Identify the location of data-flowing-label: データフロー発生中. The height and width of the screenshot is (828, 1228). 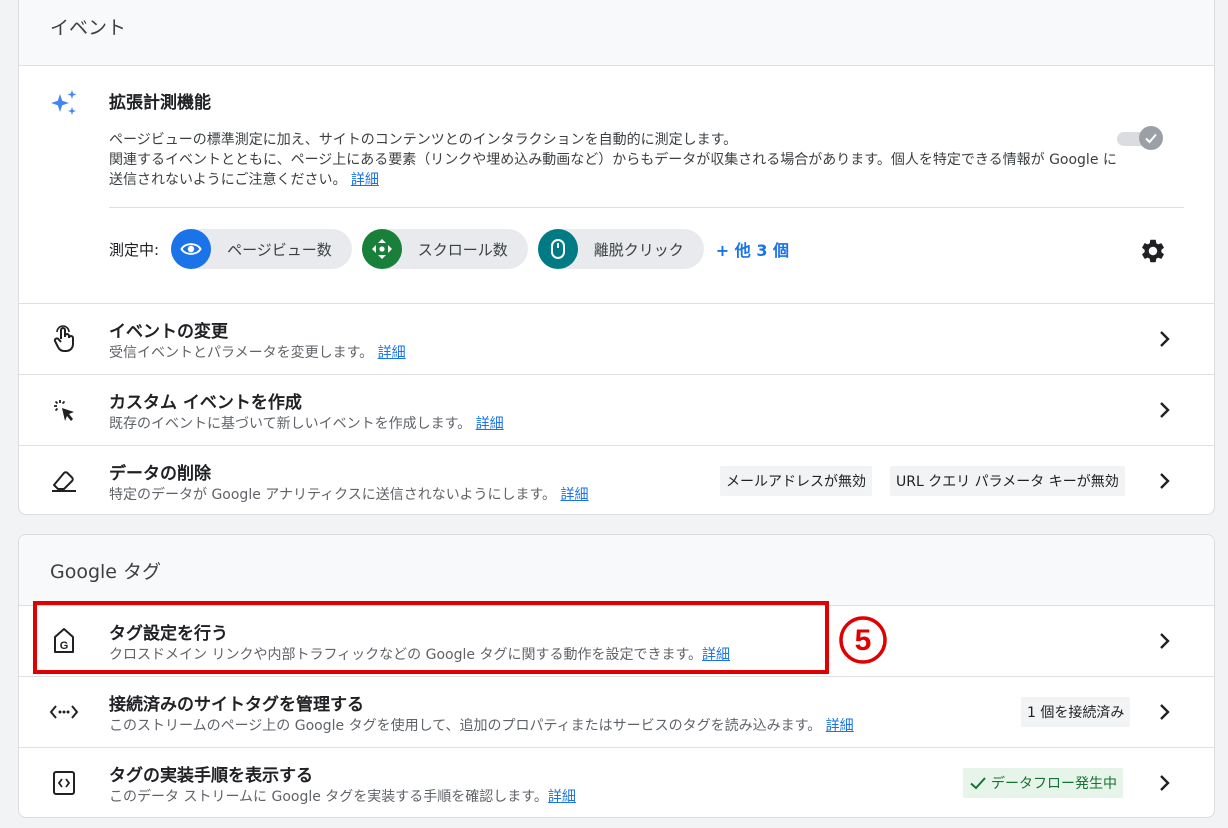
(1054, 784).